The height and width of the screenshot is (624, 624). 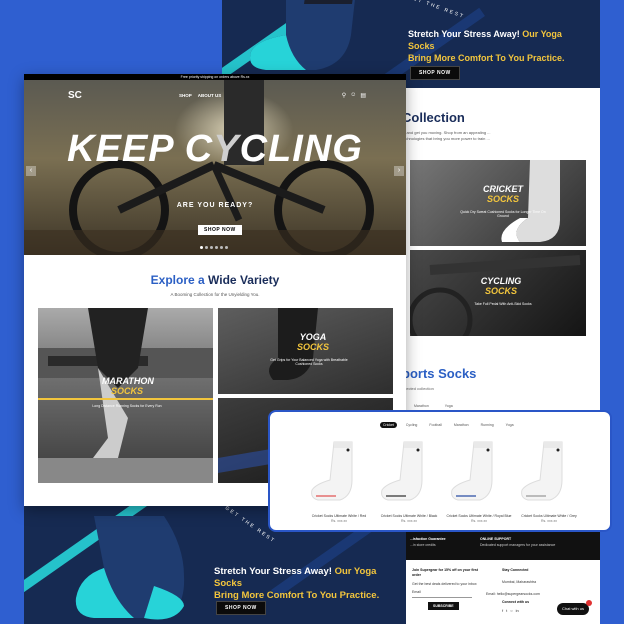 What do you see at coordinates (215, 280) in the screenshot?
I see `explore-title: Explore a Wide Variety` at bounding box center [215, 280].